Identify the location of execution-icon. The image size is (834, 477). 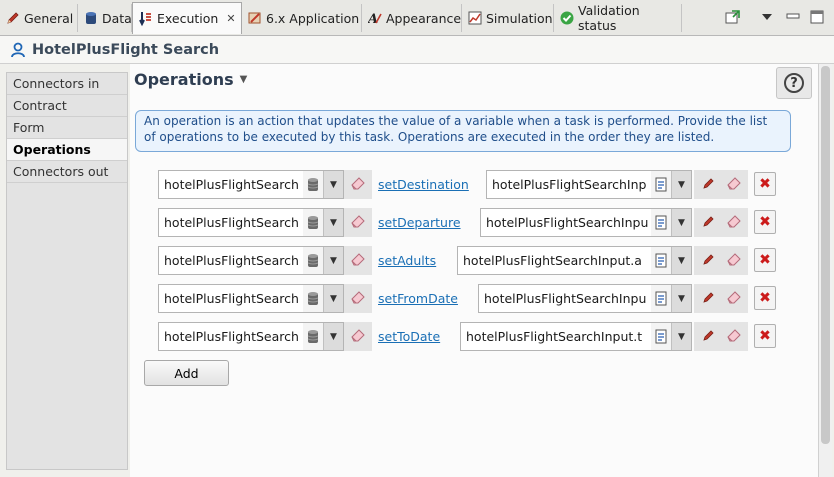
(146, 19).